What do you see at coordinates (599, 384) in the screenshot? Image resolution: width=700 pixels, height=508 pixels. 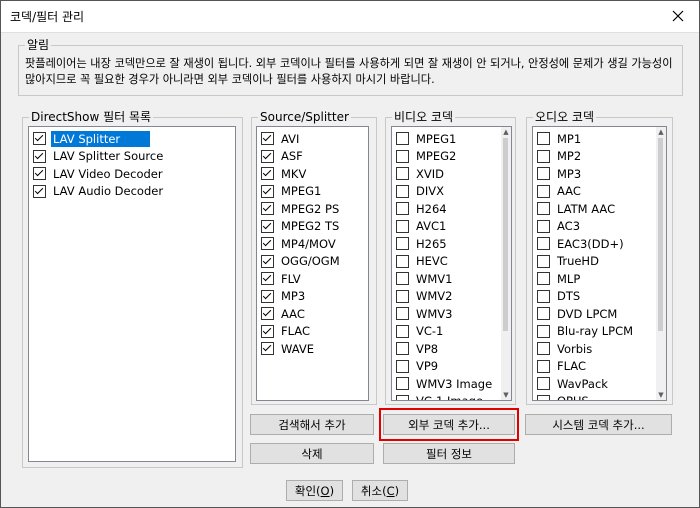 I see `list-item: WavPack` at bounding box center [599, 384].